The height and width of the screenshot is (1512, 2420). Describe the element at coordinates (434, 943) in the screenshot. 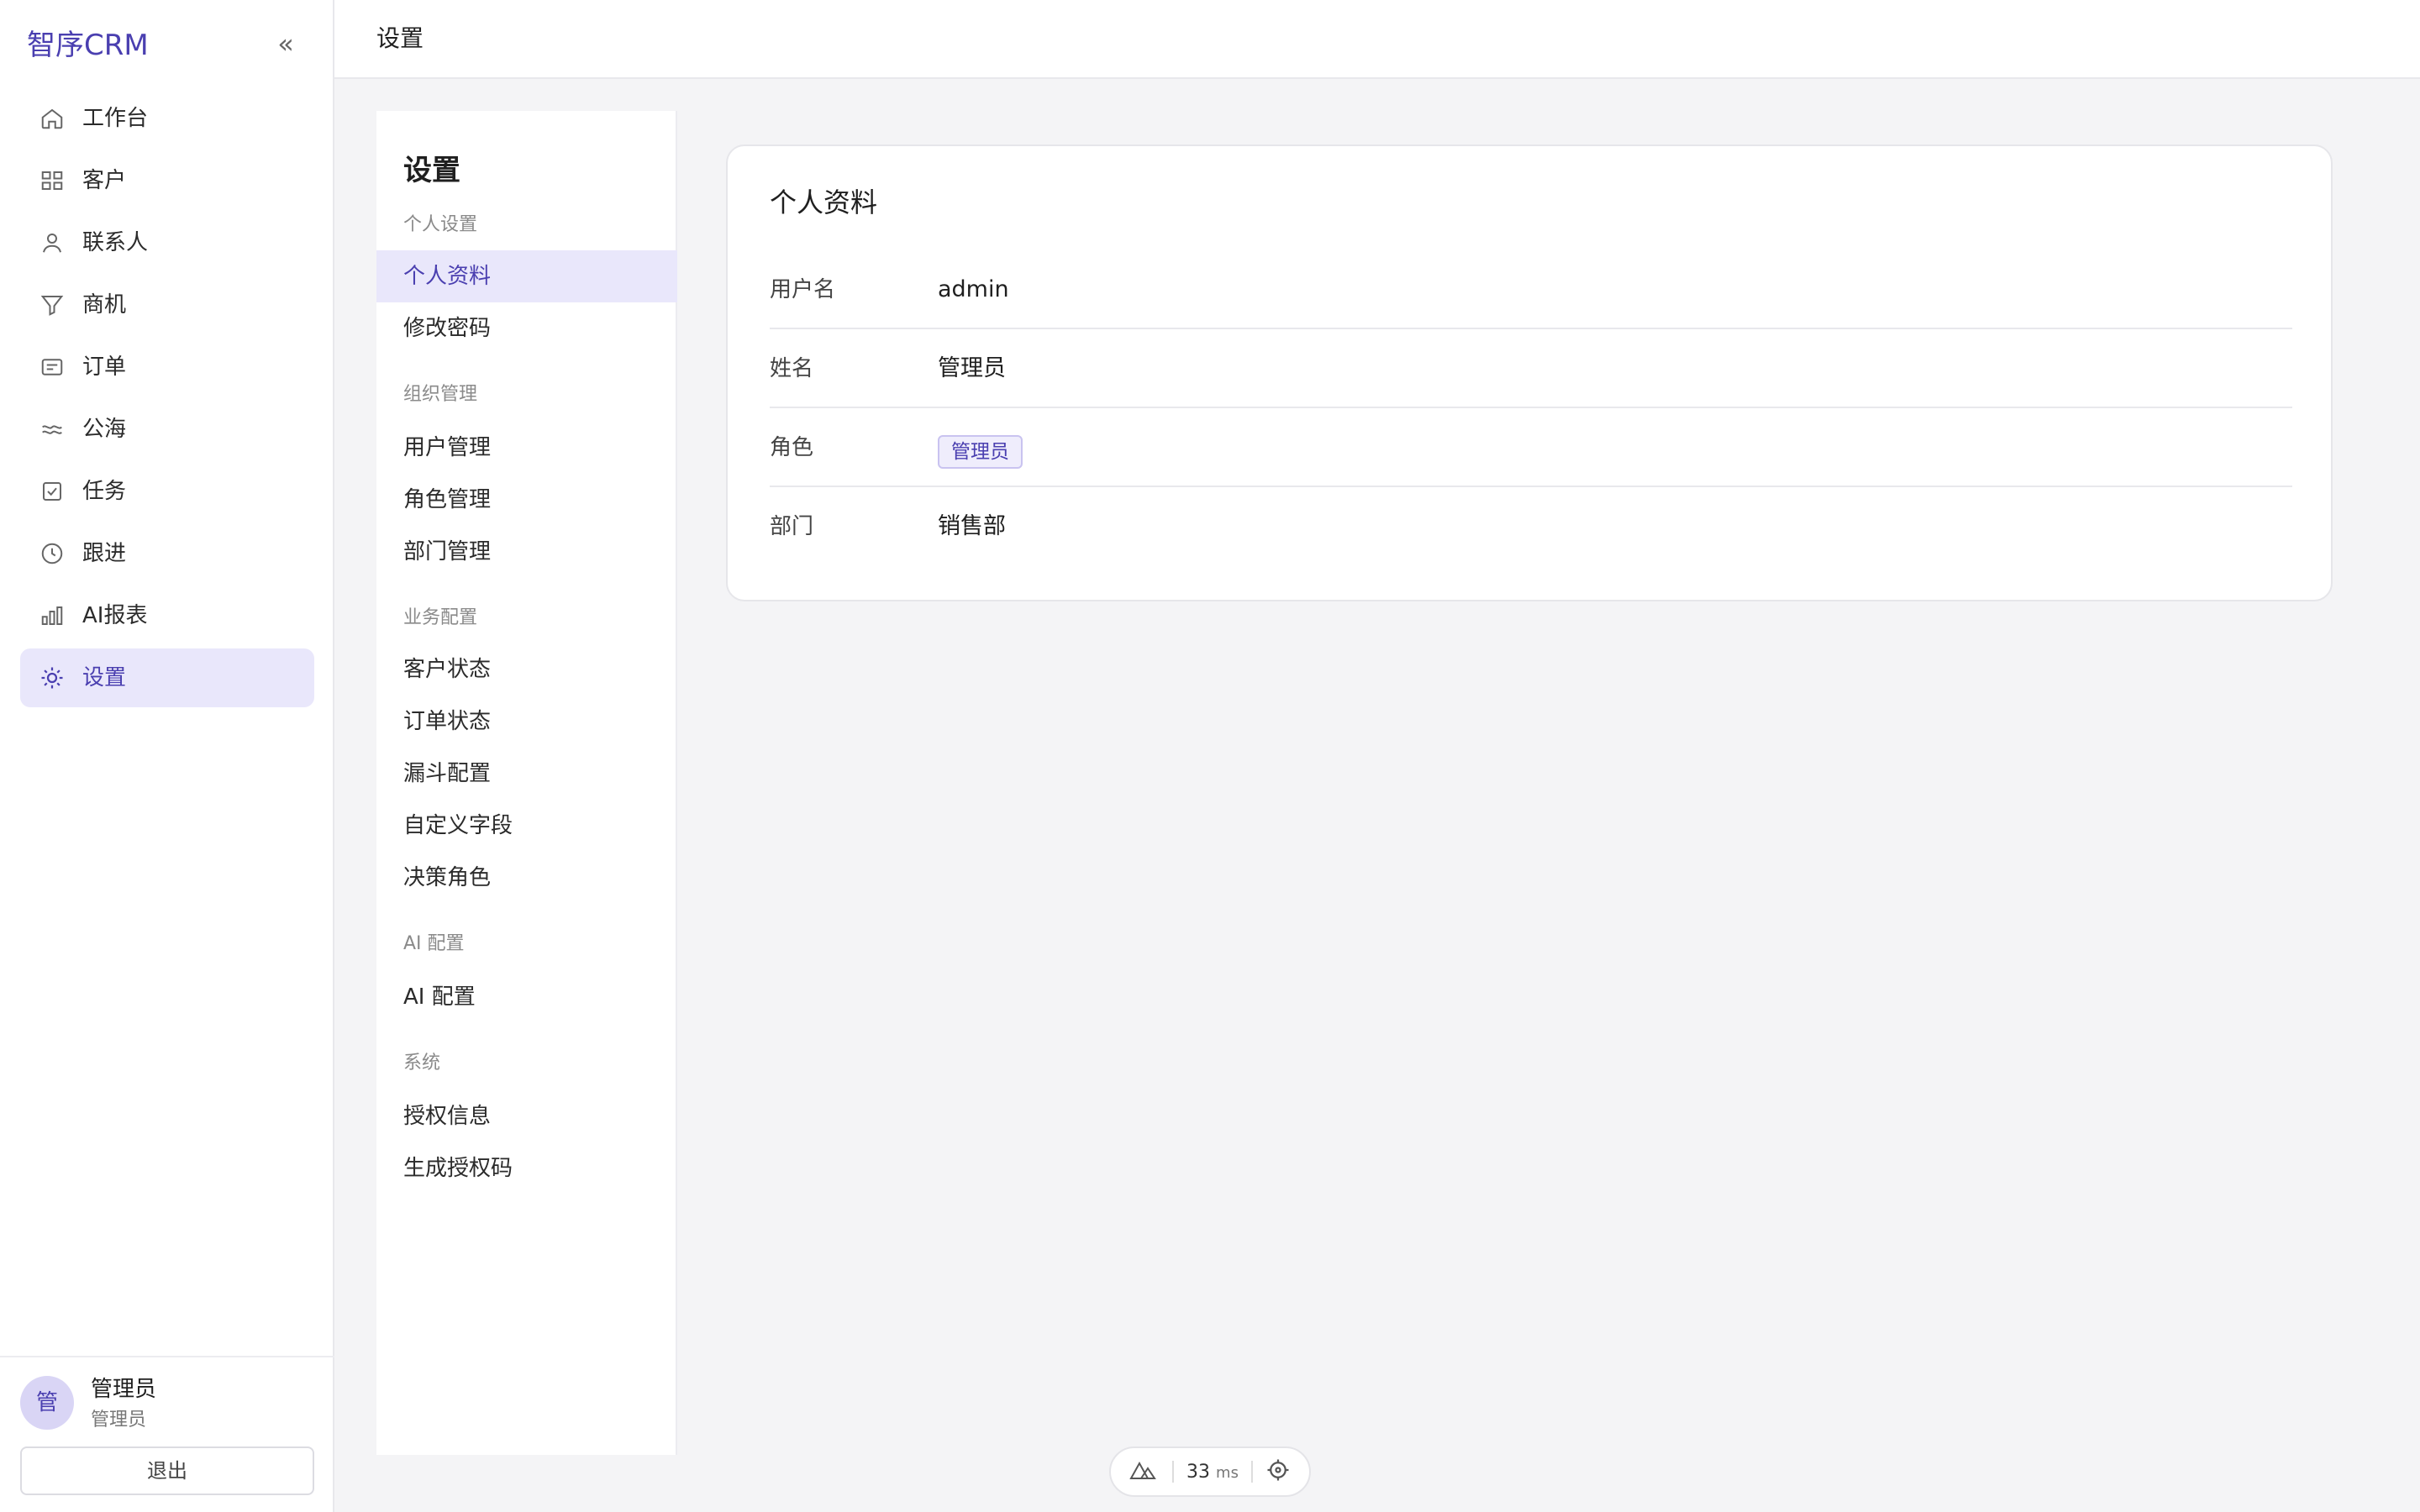

I see `subnav-group-ai: AI 配置` at that location.